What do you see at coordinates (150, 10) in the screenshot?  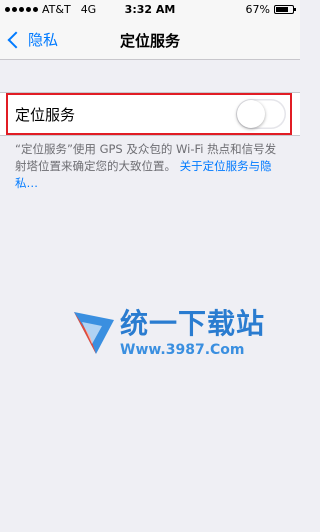 I see `status-bar: AT&T 4G 3:32 AM 67%` at bounding box center [150, 10].